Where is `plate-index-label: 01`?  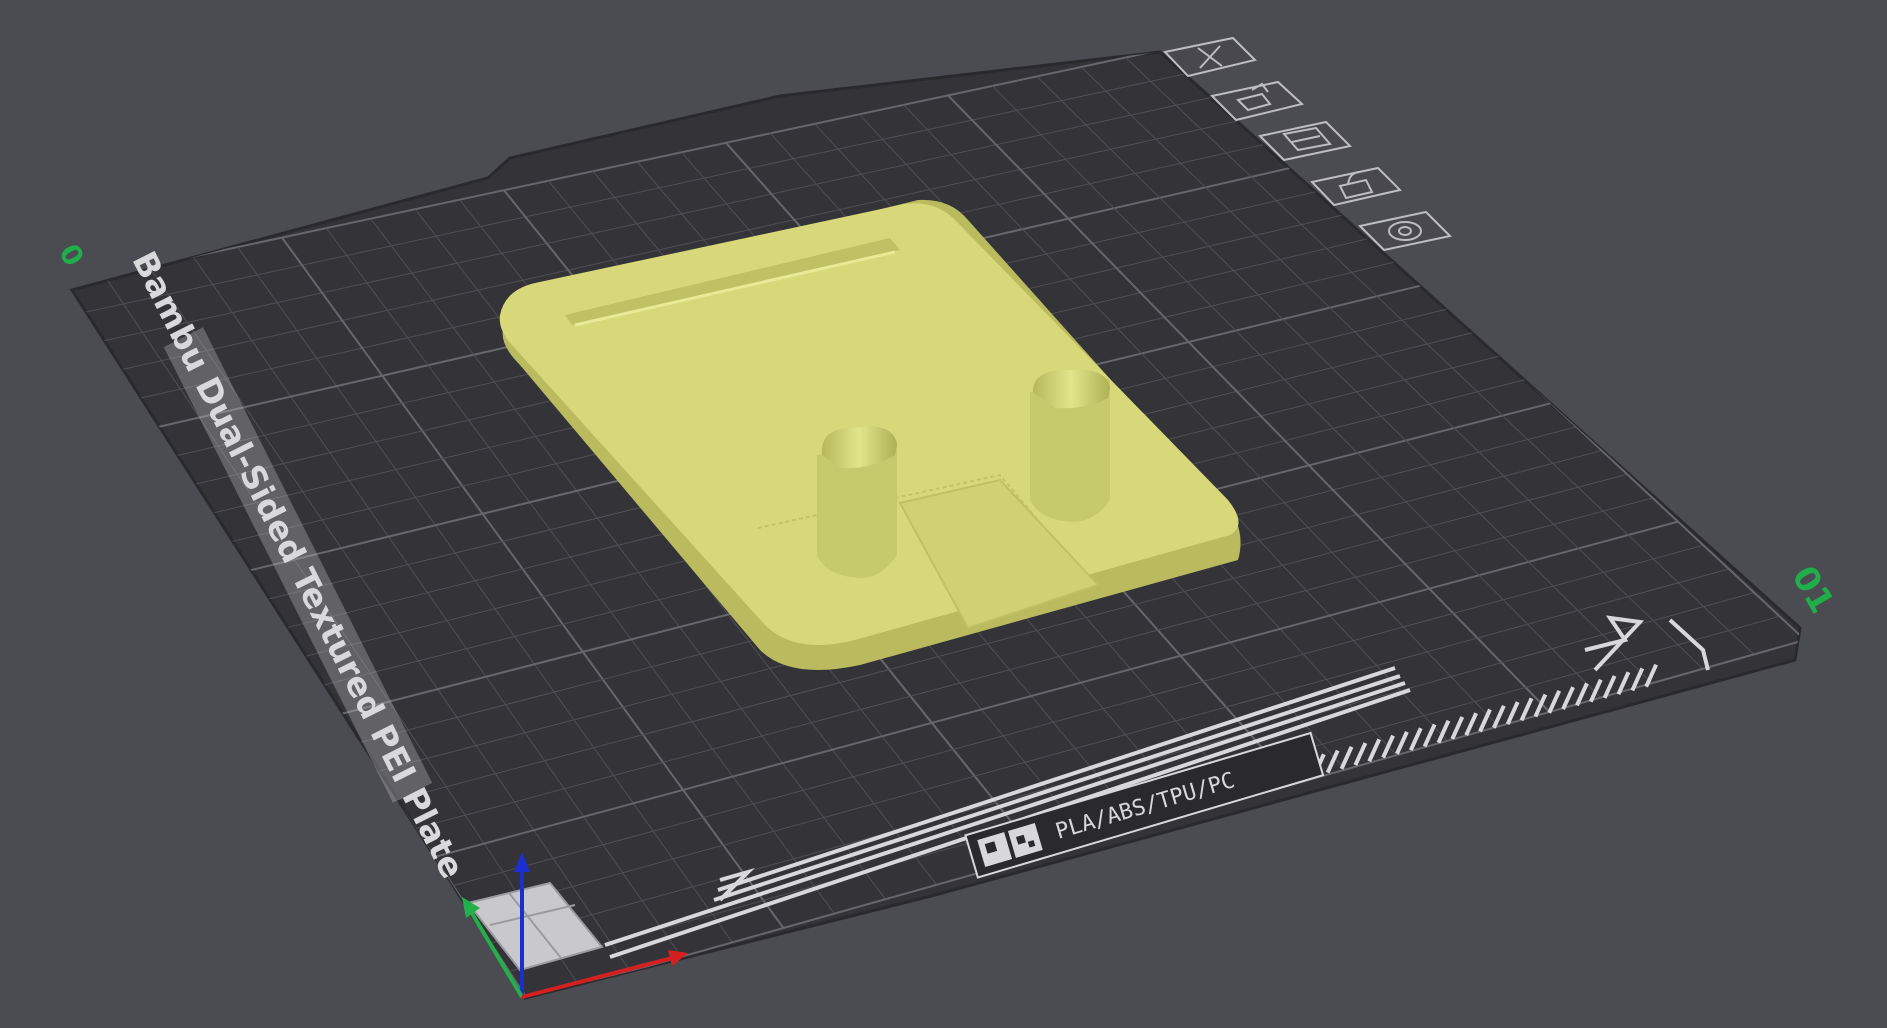 plate-index-label: 01 is located at coordinates (1812, 589).